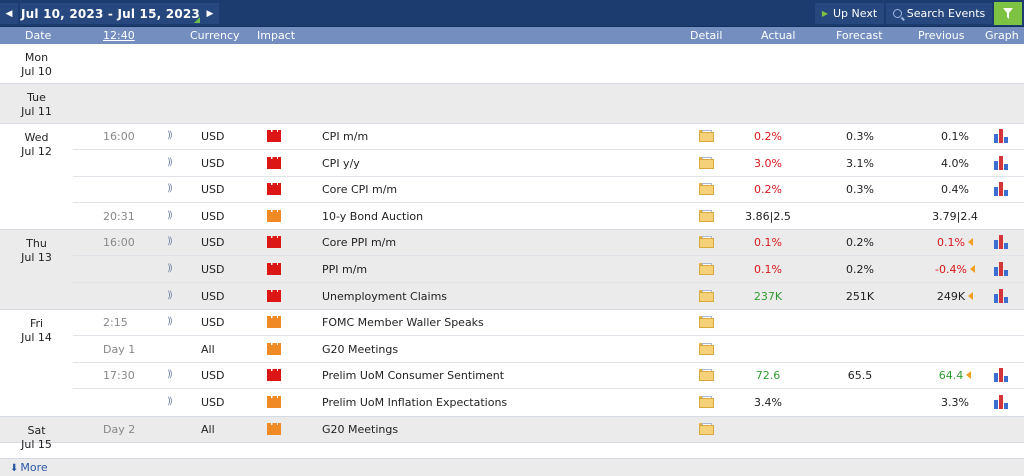  Describe the element at coordinates (359, 189) in the screenshot. I see `event-title: Core CPI m/m` at that location.